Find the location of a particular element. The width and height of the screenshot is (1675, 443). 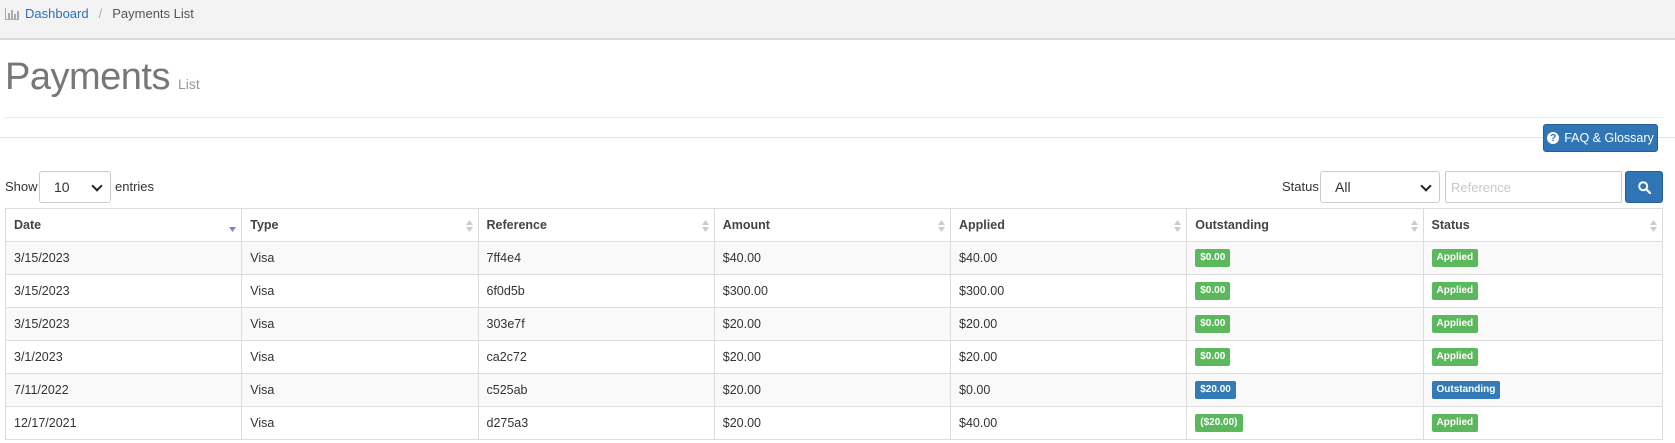

column-header-amount: Amount is located at coordinates (832, 225).